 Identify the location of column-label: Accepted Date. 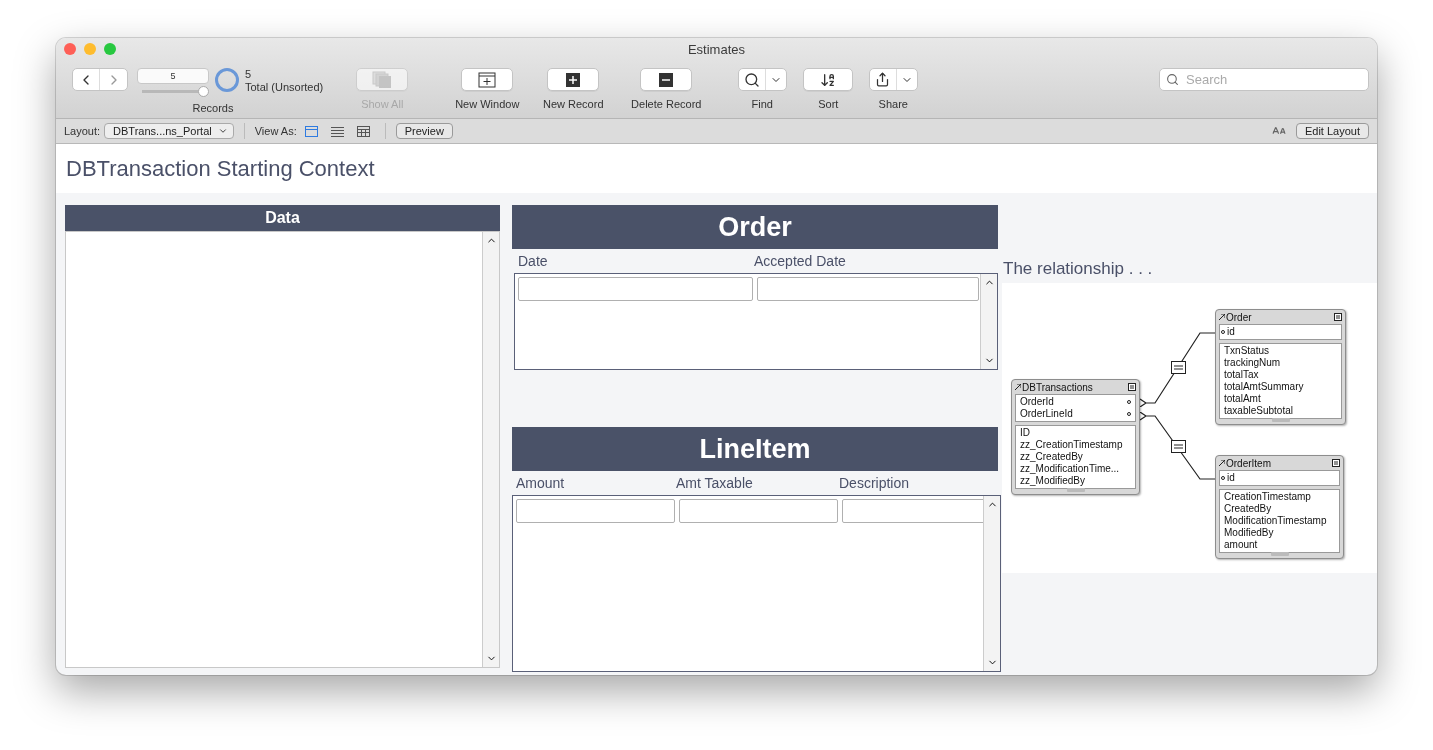
(800, 261).